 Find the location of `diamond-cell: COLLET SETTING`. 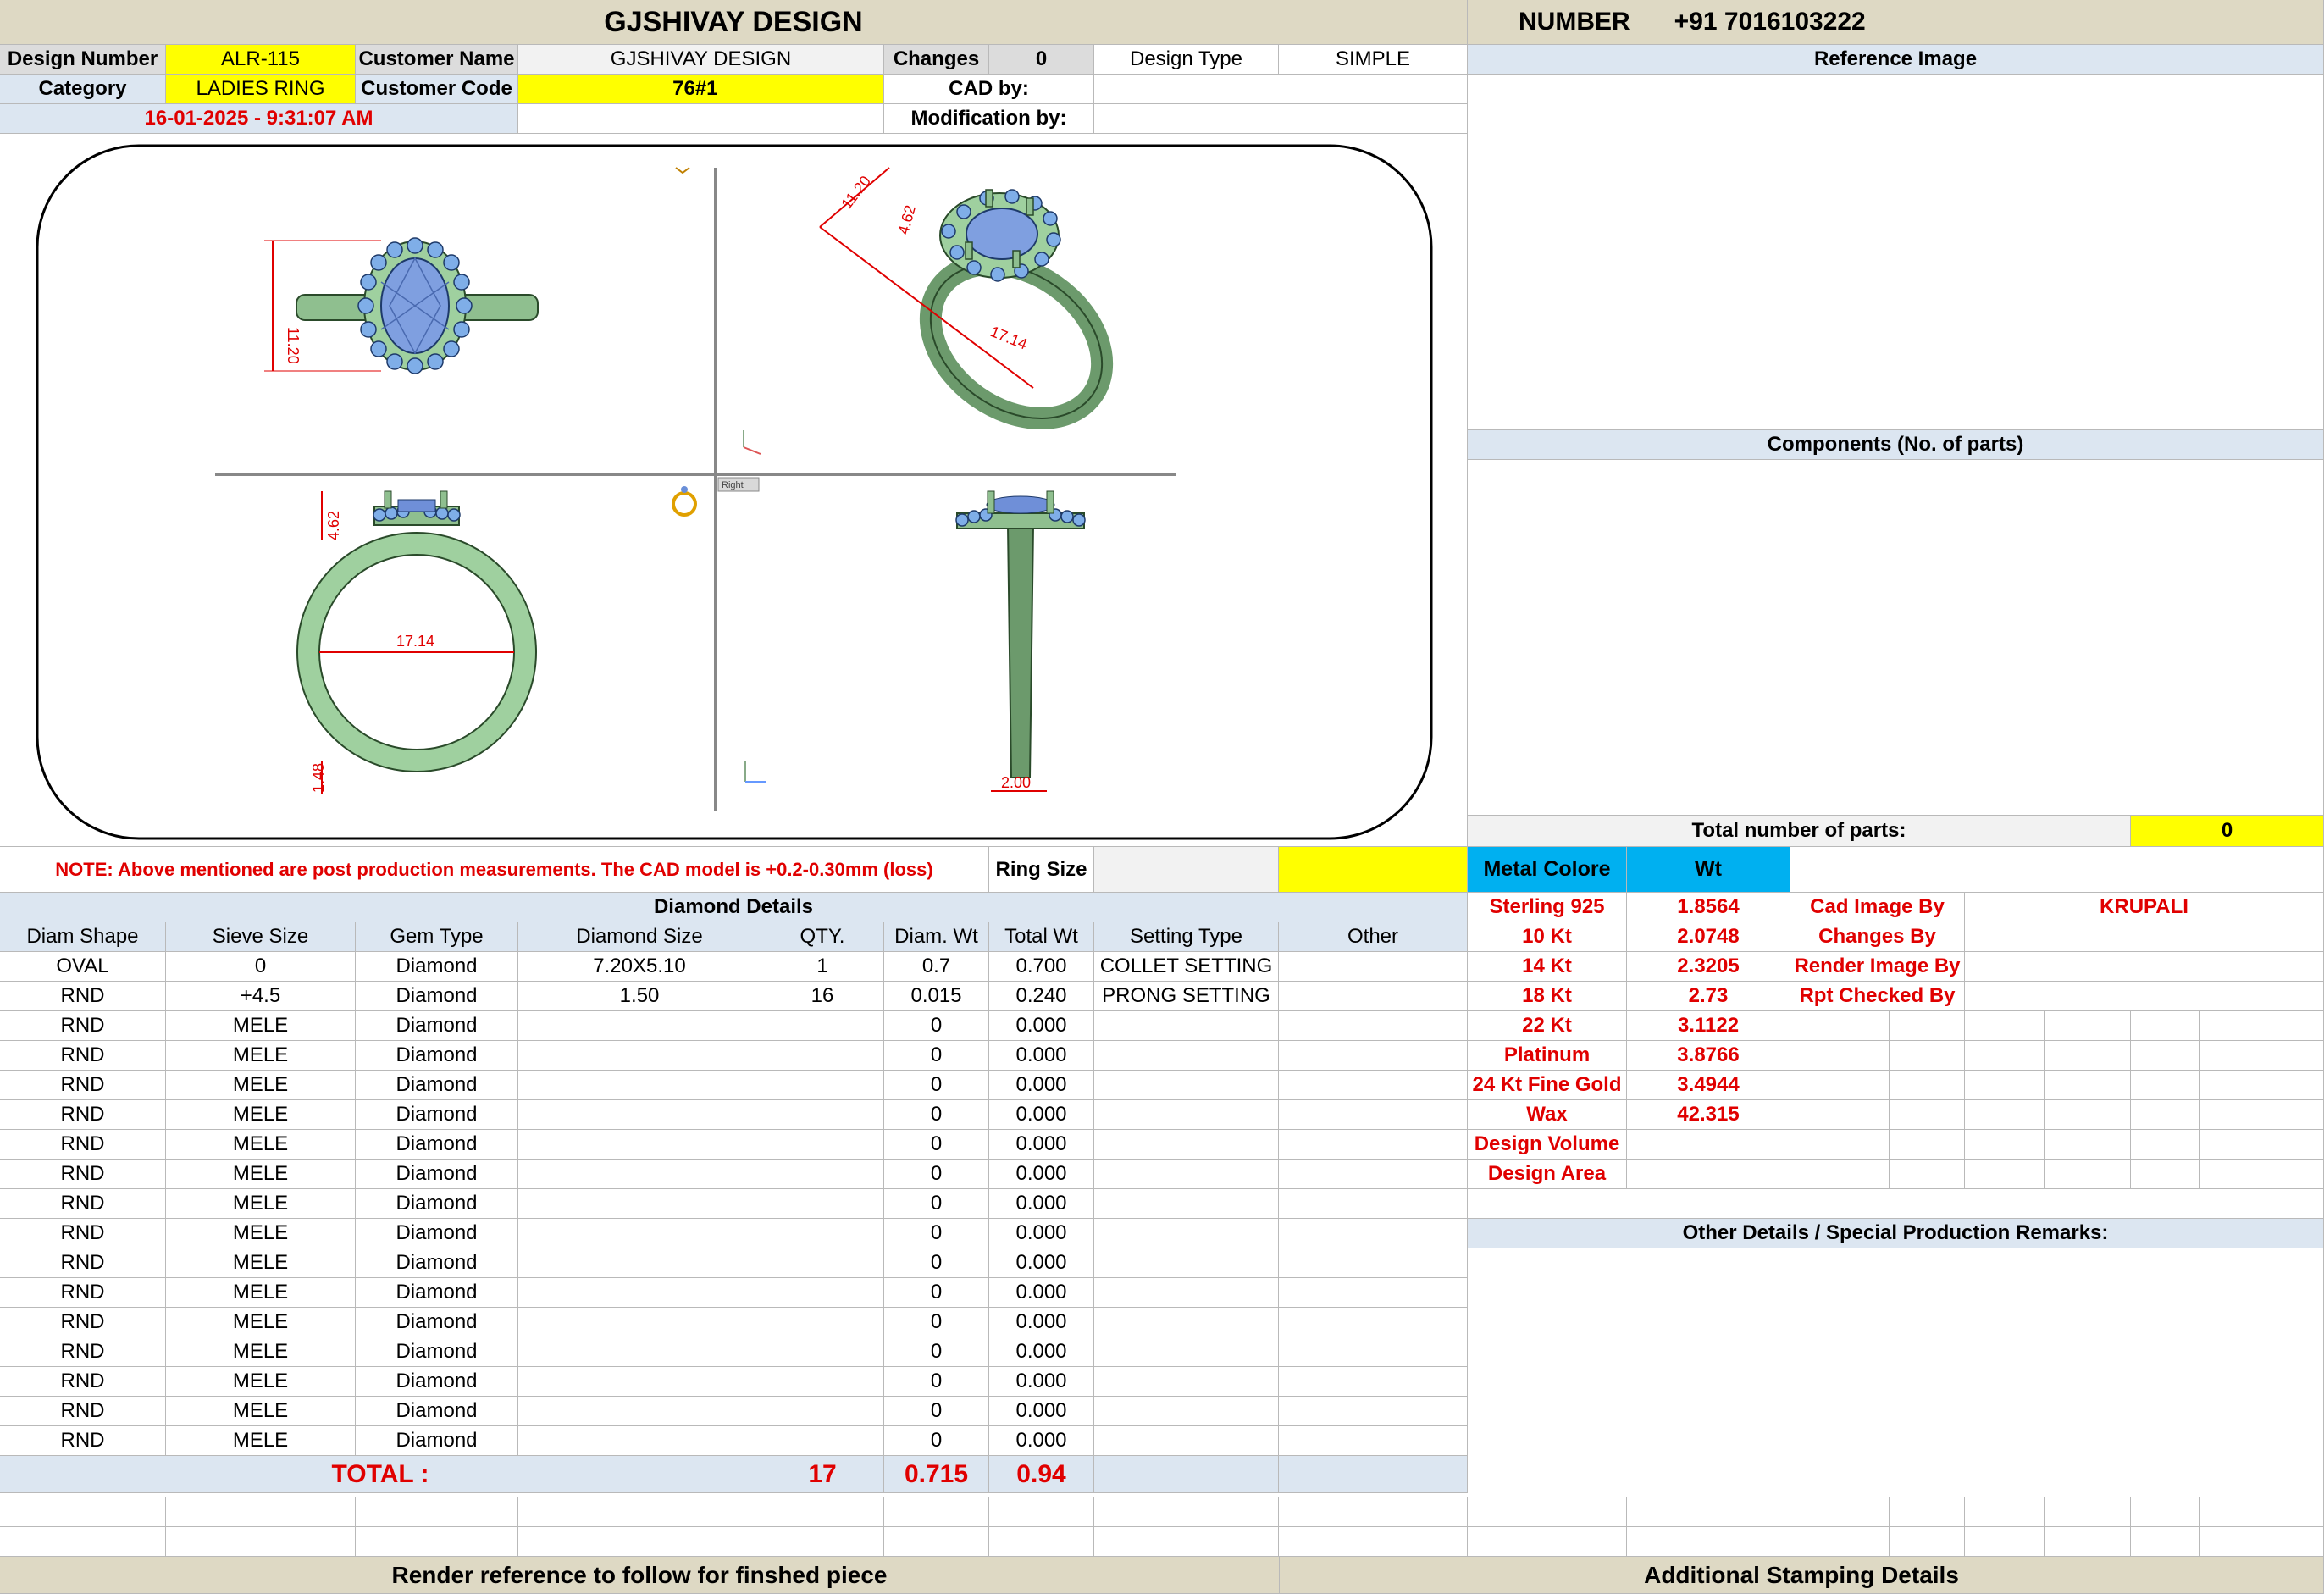

diamond-cell: COLLET SETTING is located at coordinates (1186, 967).